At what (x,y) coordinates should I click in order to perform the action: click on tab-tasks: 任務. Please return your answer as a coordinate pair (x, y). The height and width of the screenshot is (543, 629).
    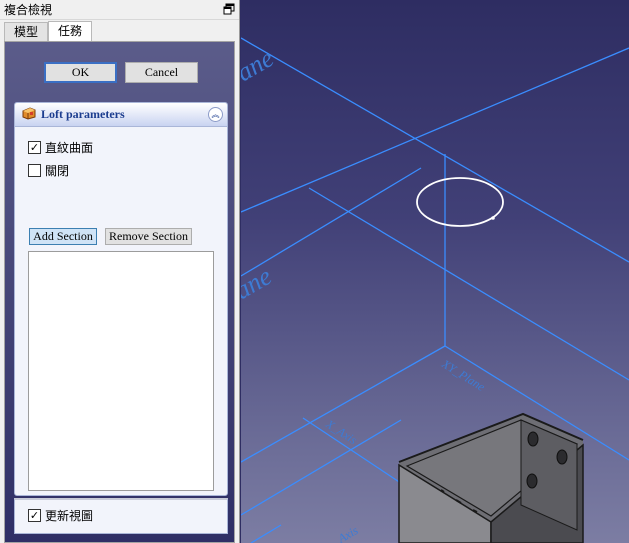
    Looking at the image, I should click on (70, 31).